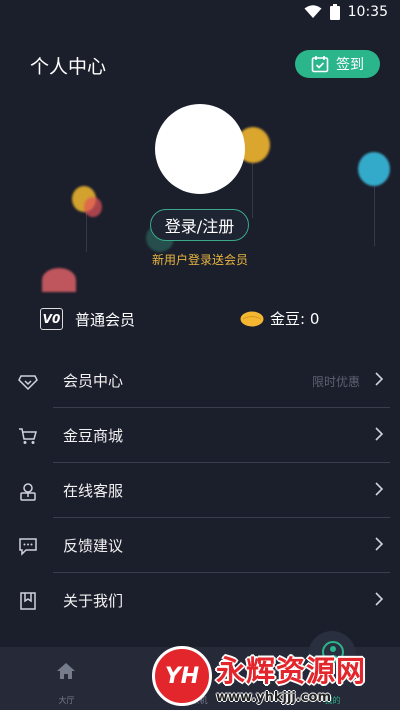  Describe the element at coordinates (93, 546) in the screenshot. I see `menu-item-label: 反馈建议` at that location.